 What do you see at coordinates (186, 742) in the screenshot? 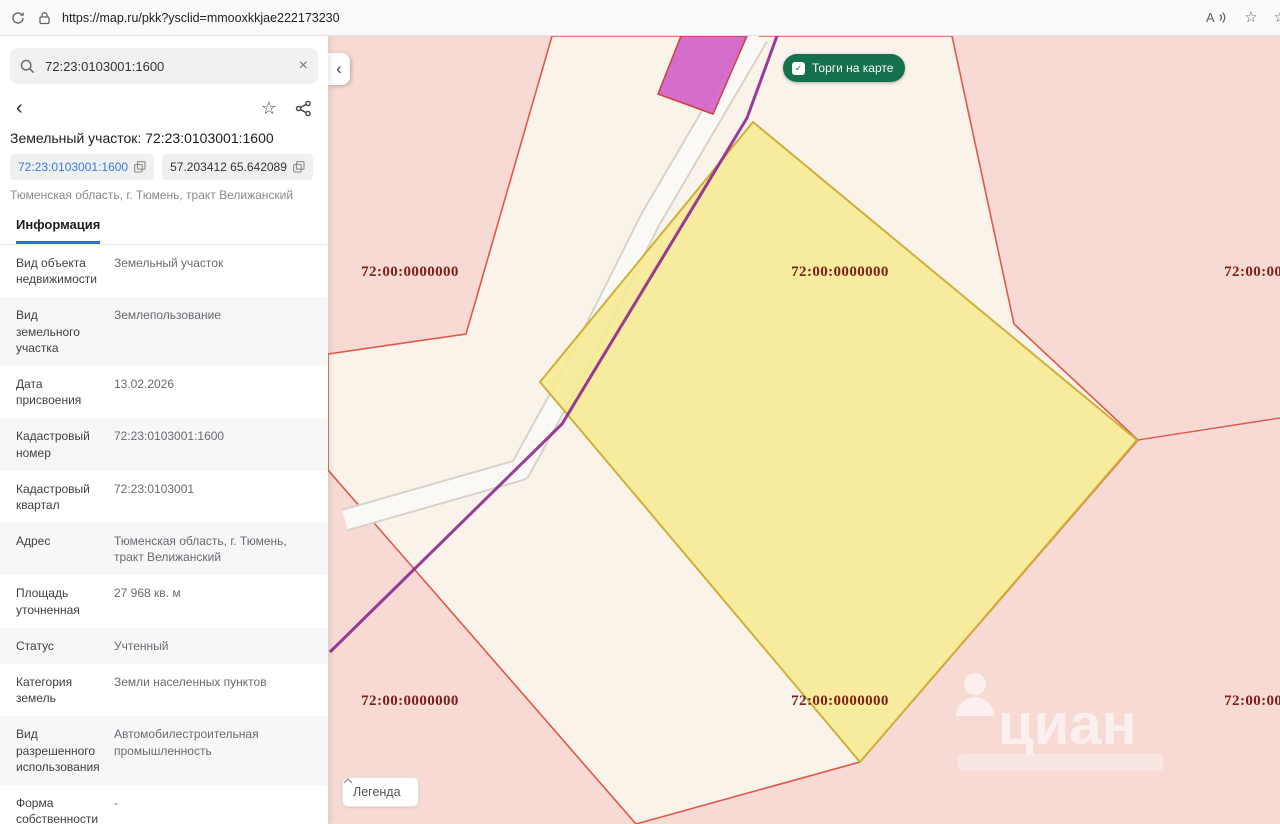
I see `row-value: Автомобилестроительная промышленность` at bounding box center [186, 742].